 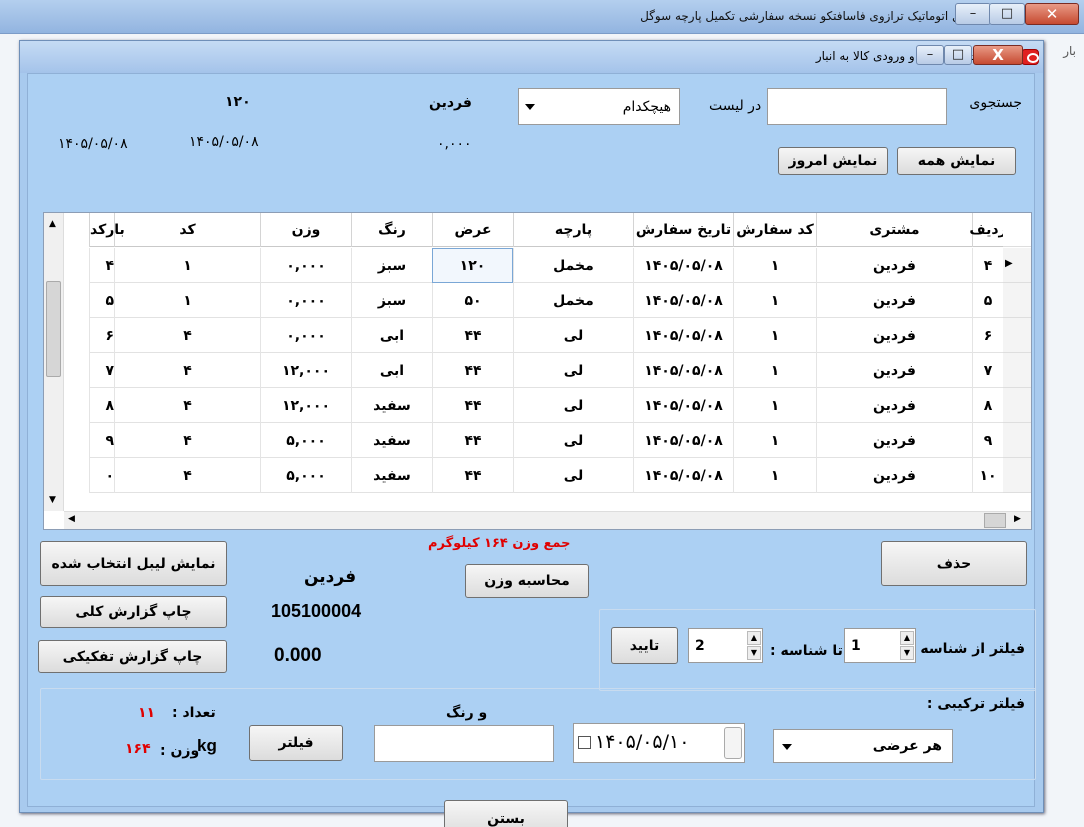 I want to click on scroll-left-icon: ◀, so click(x=71, y=519).